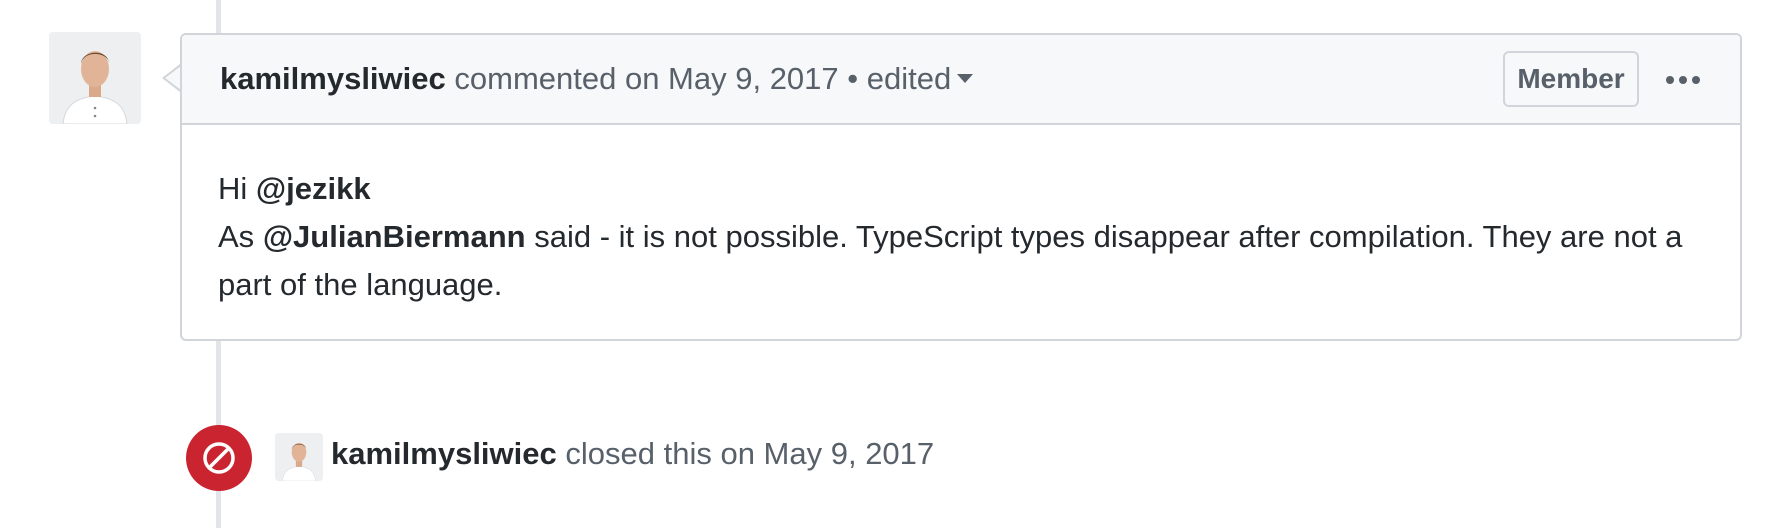 This screenshot has height=528, width=1780. What do you see at coordinates (909, 78) in the screenshot?
I see `edited-label: edited` at bounding box center [909, 78].